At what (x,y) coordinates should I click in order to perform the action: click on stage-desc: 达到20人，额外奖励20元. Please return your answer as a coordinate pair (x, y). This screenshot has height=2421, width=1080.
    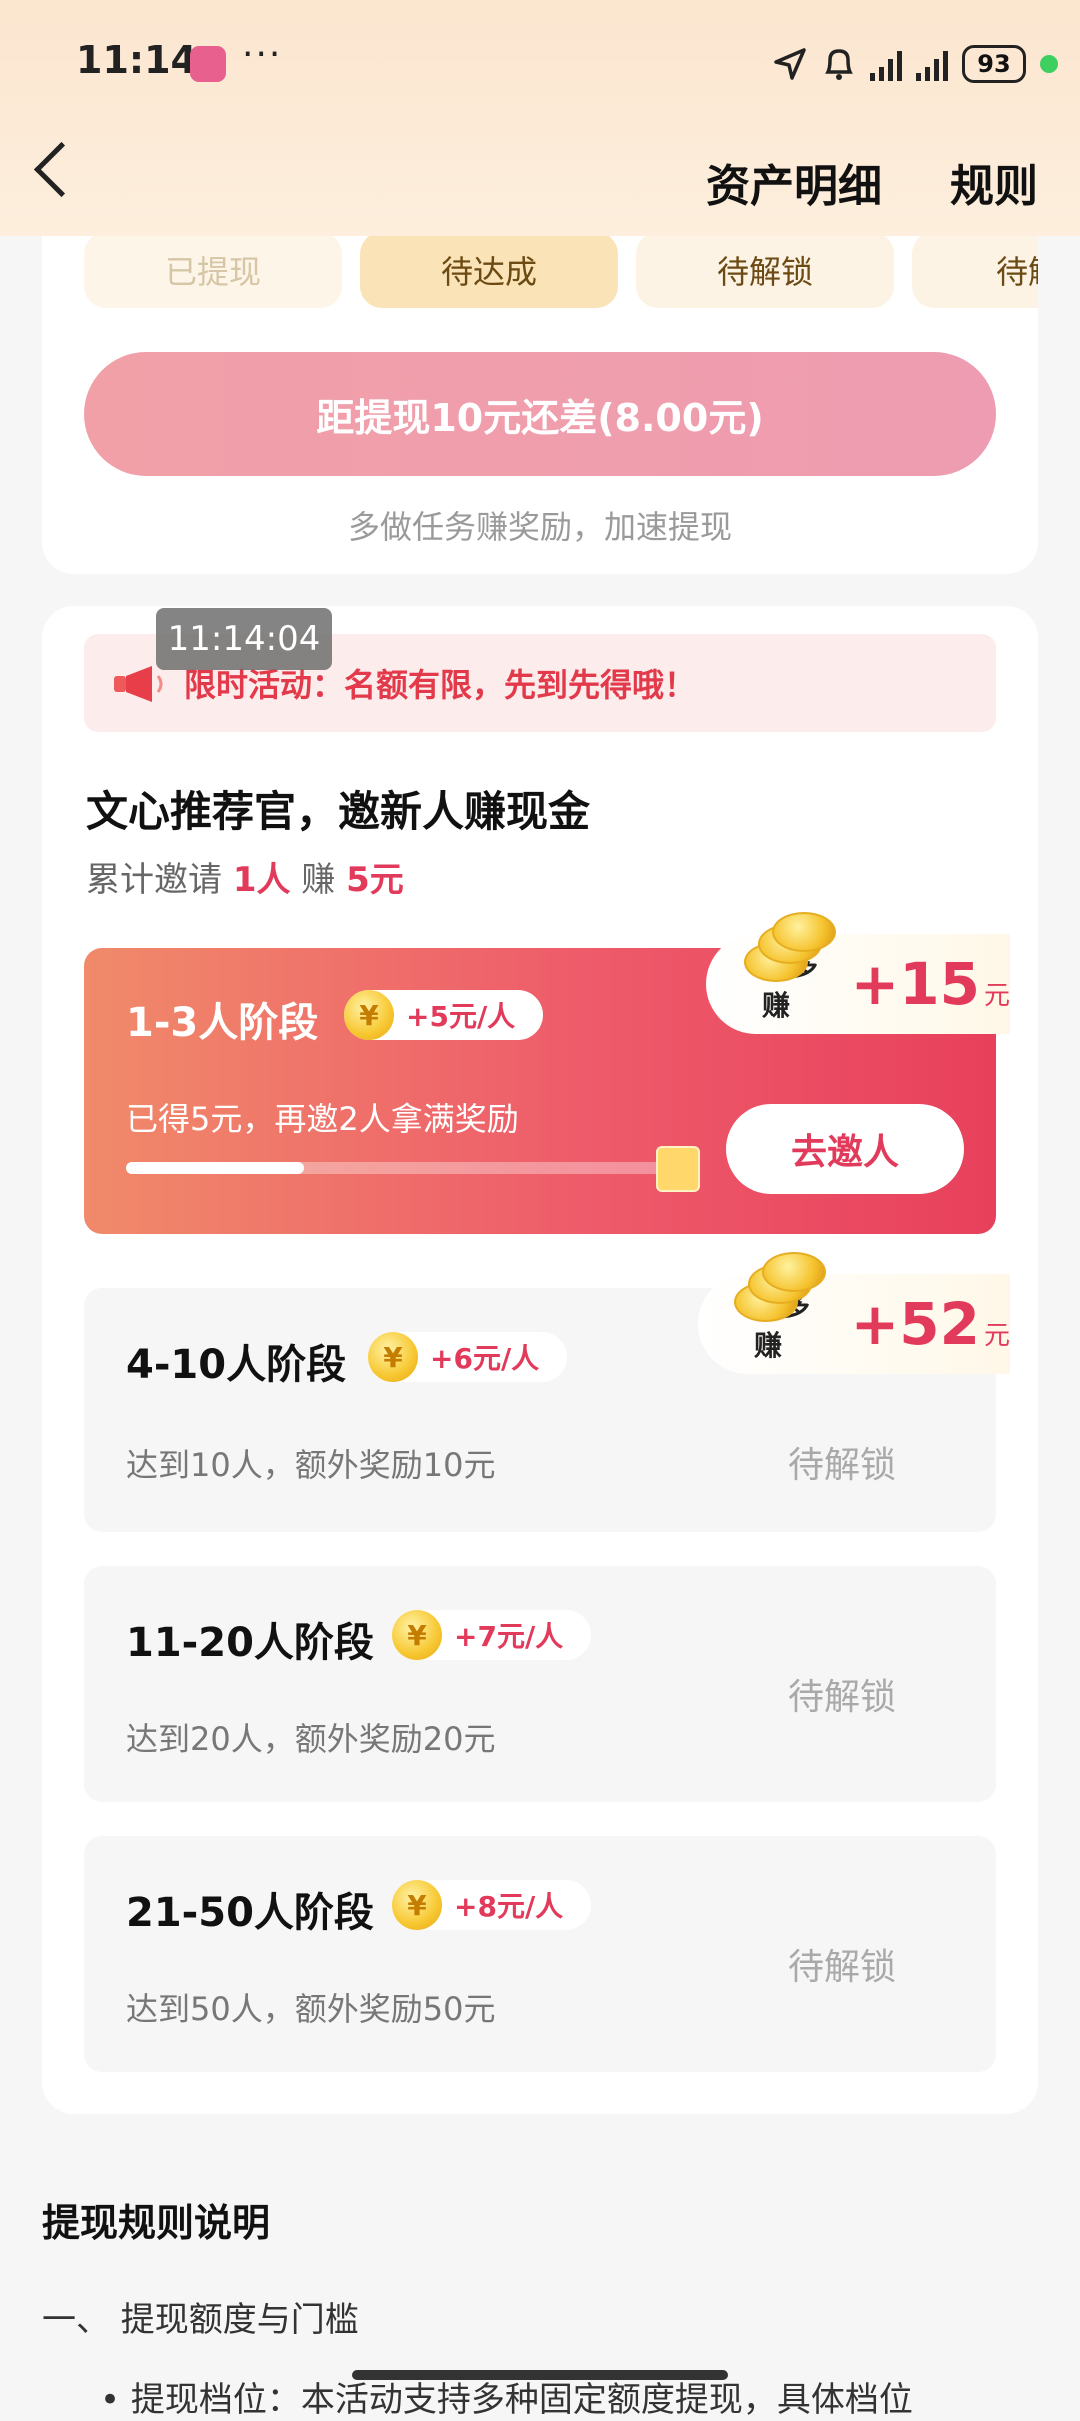
    Looking at the image, I should click on (311, 1739).